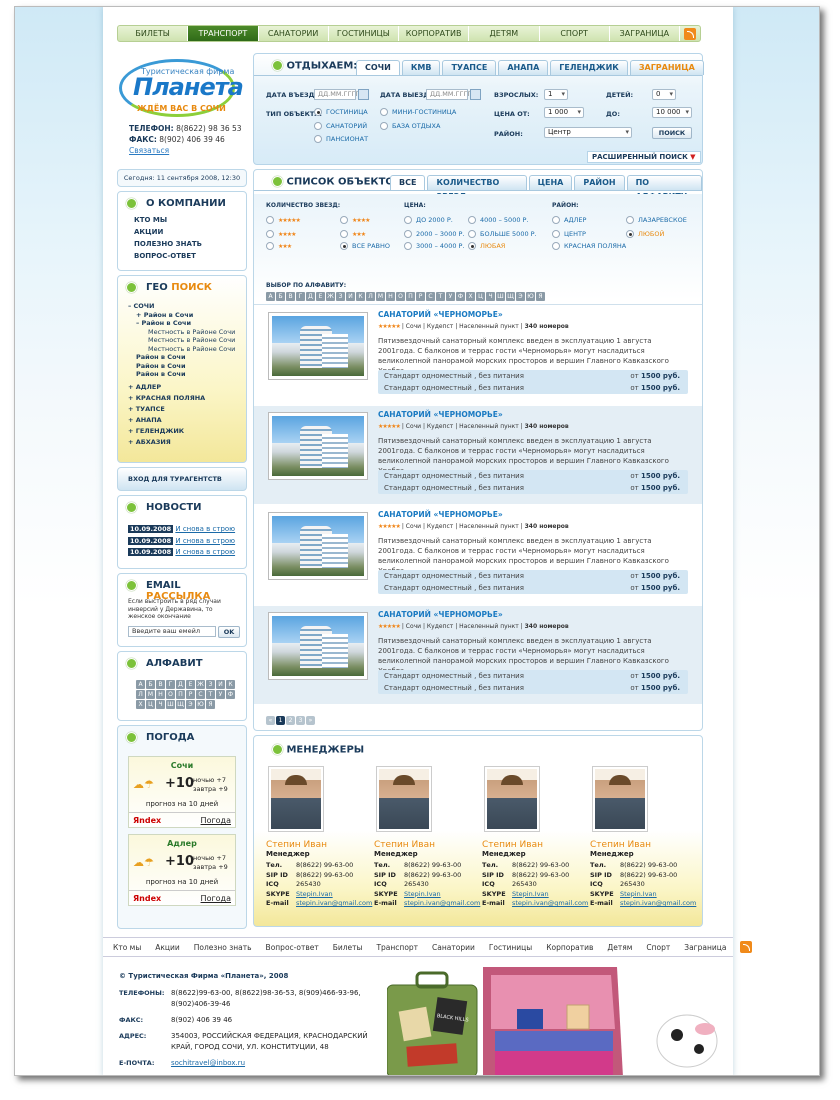  I want to click on alpha-filter-letter: И, so click(350, 296).